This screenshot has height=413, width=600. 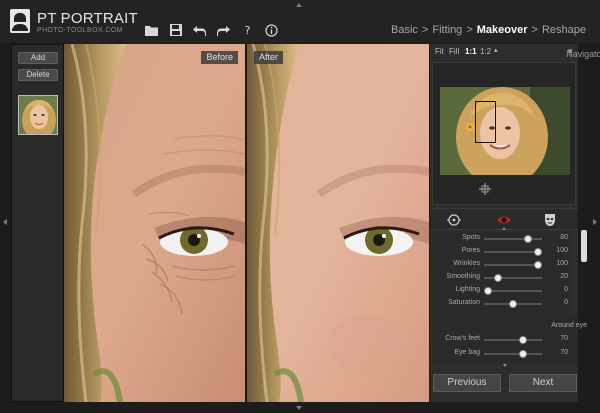 What do you see at coordinates (569, 325) in the screenshot?
I see `around-eye-title: Around eye` at bounding box center [569, 325].